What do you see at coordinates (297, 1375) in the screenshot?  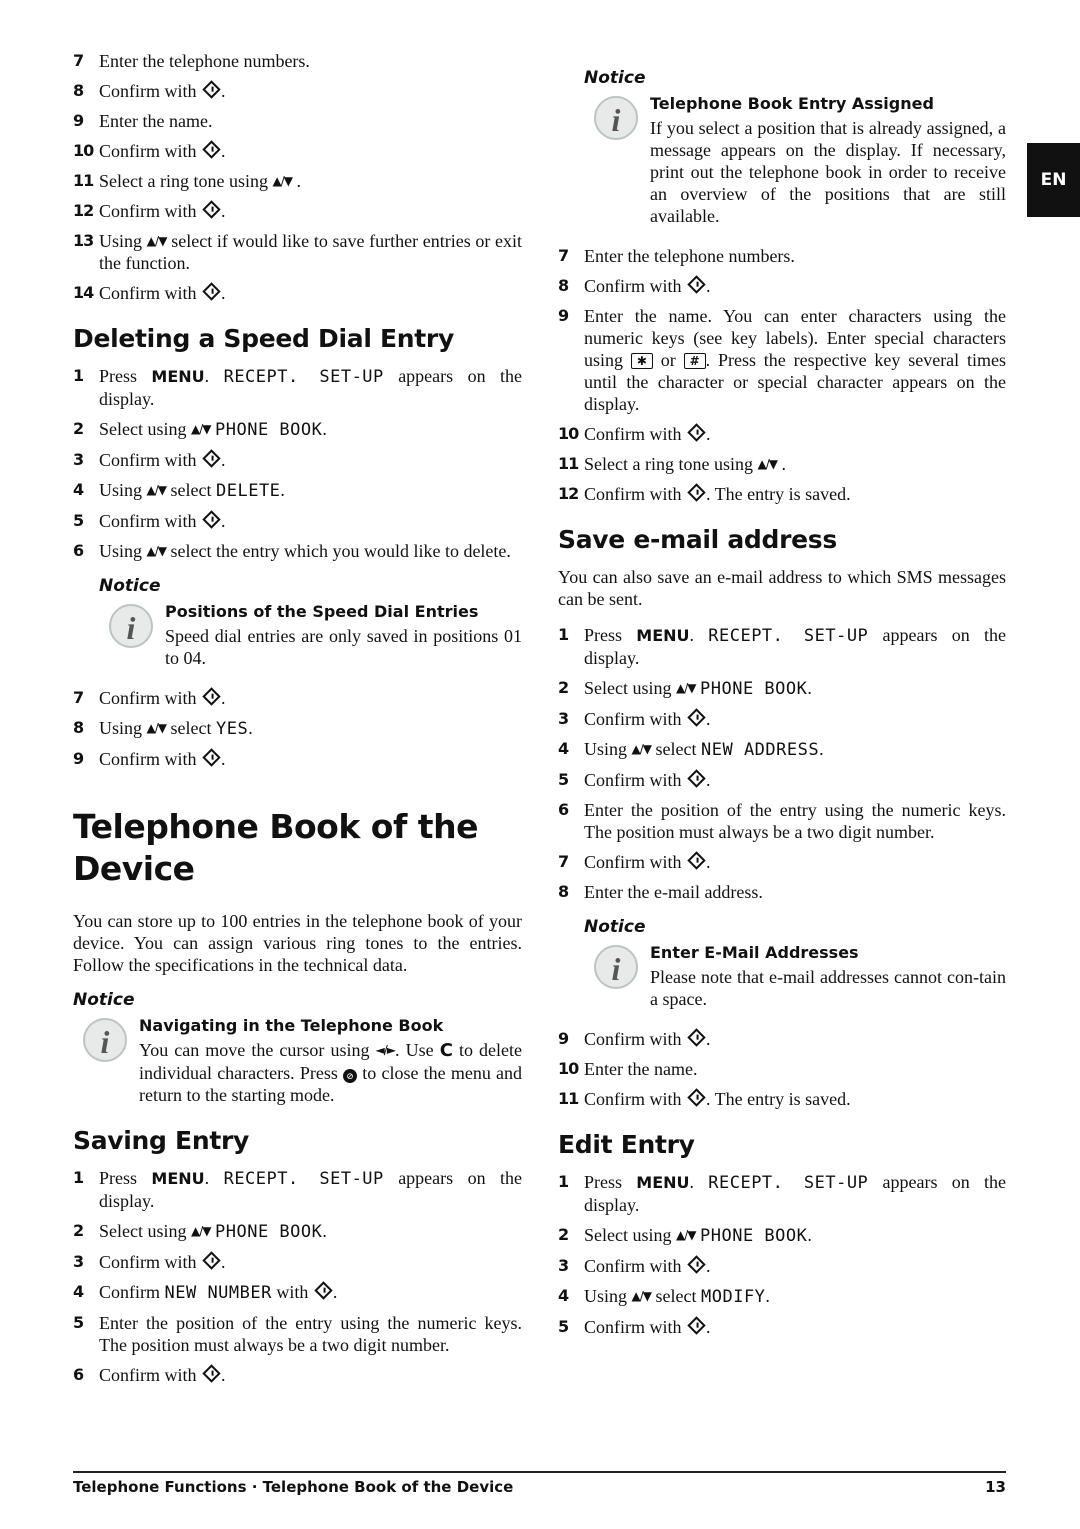 I see `list-item: 6 Confirm with .` at bounding box center [297, 1375].